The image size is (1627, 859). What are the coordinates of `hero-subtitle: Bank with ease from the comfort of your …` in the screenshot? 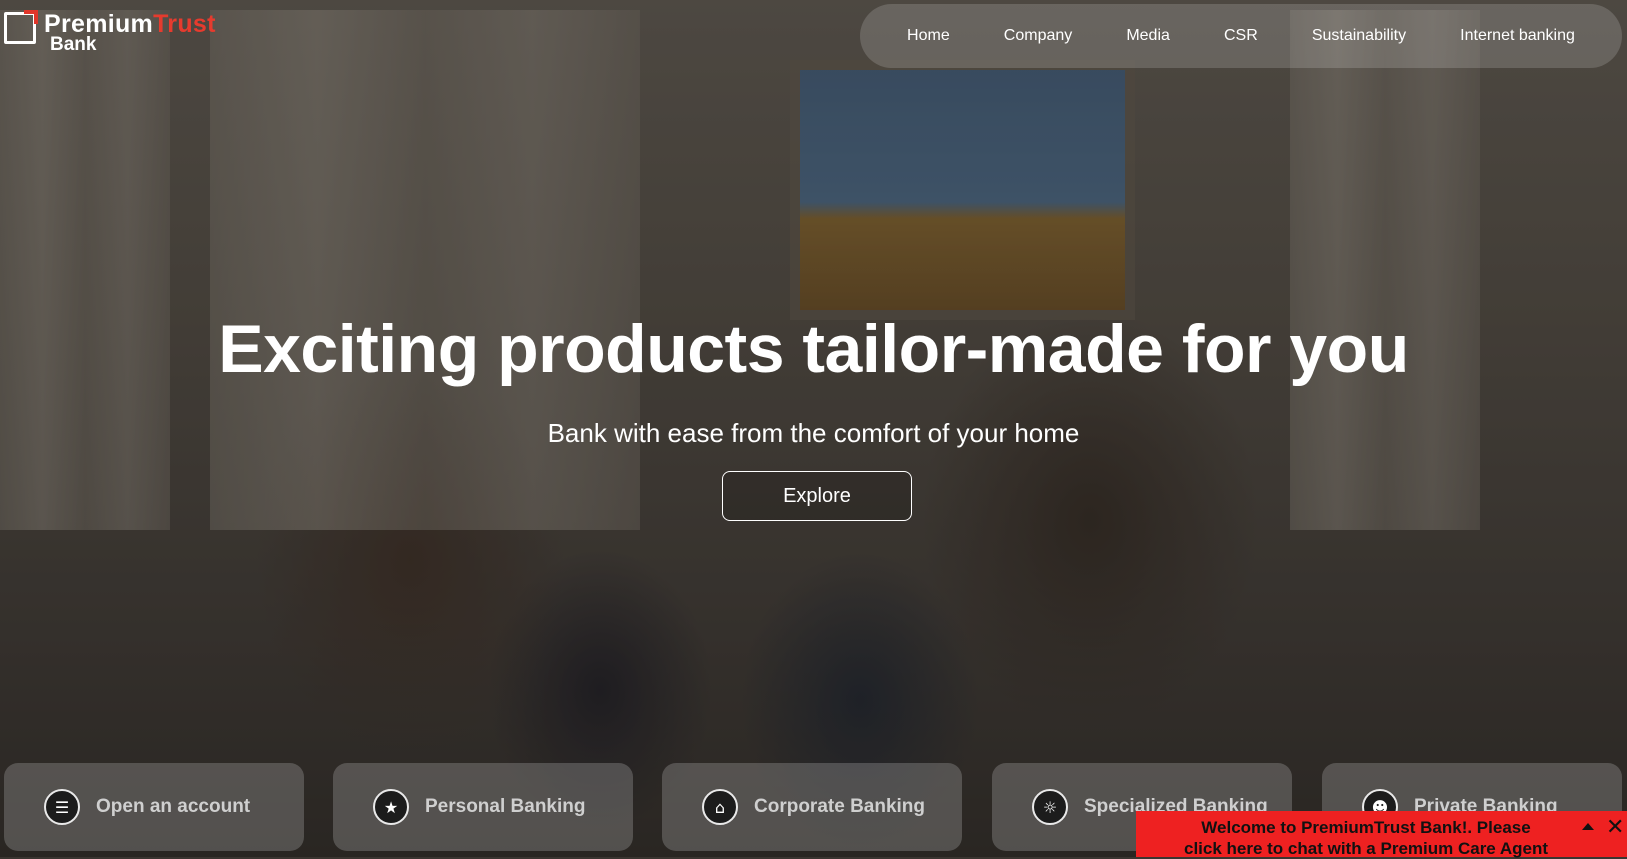 It's located at (813, 433).